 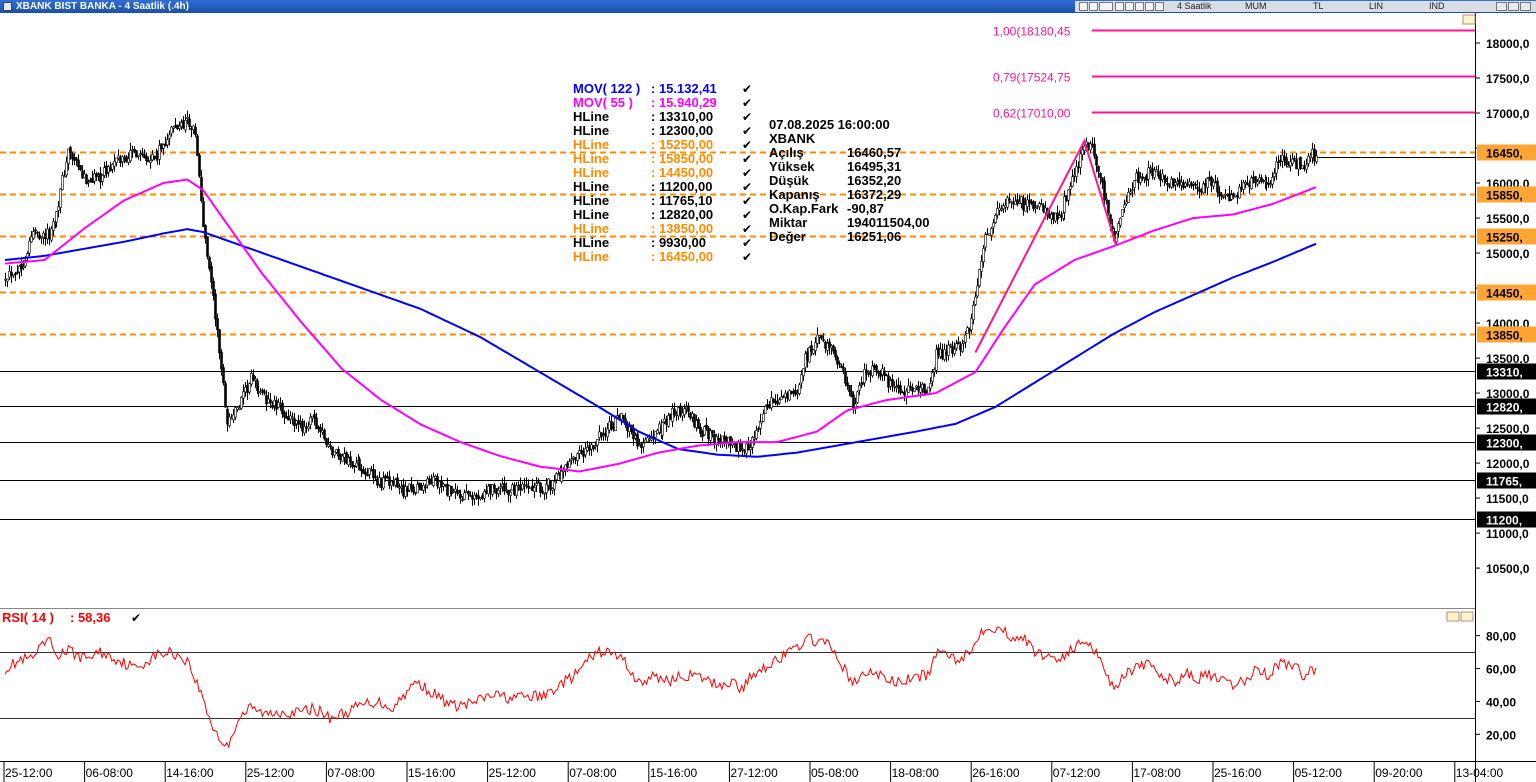 What do you see at coordinates (1513, 6) in the screenshot?
I see `restore-icon` at bounding box center [1513, 6].